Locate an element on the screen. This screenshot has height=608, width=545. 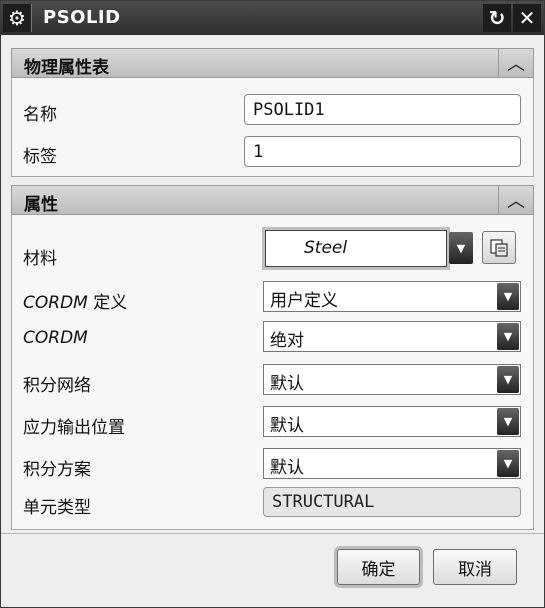
material-label: 材料 is located at coordinates (40, 259).